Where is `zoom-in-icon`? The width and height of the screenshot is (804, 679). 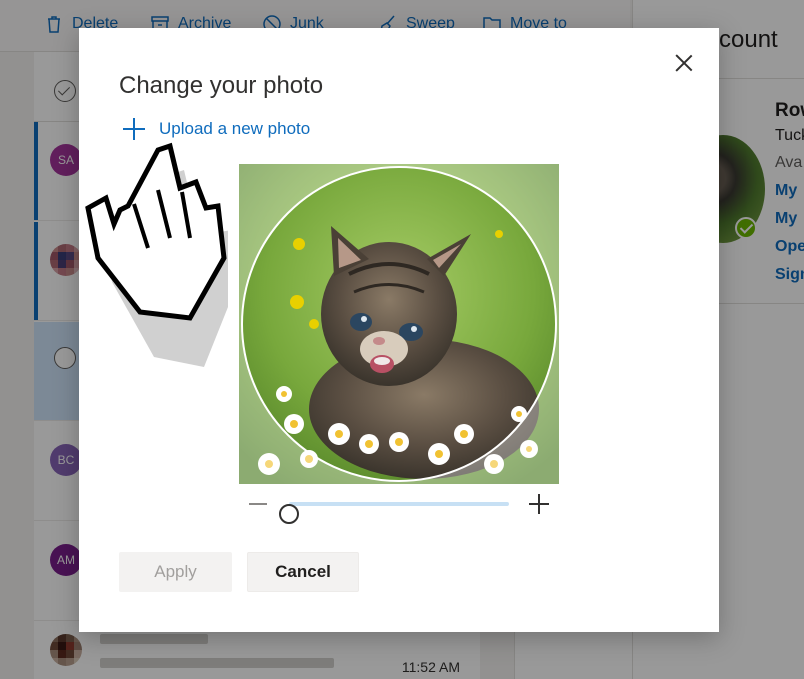
zoom-in-icon is located at coordinates (539, 504).